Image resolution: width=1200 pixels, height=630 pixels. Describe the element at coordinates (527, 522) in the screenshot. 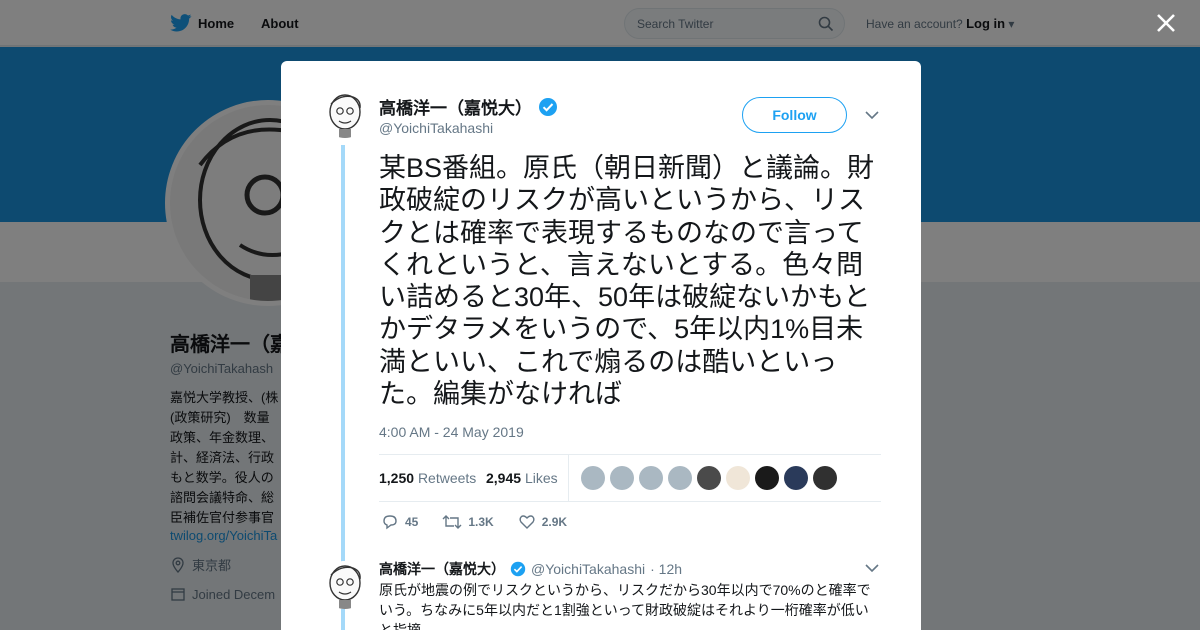

I see `heart-icon` at that location.